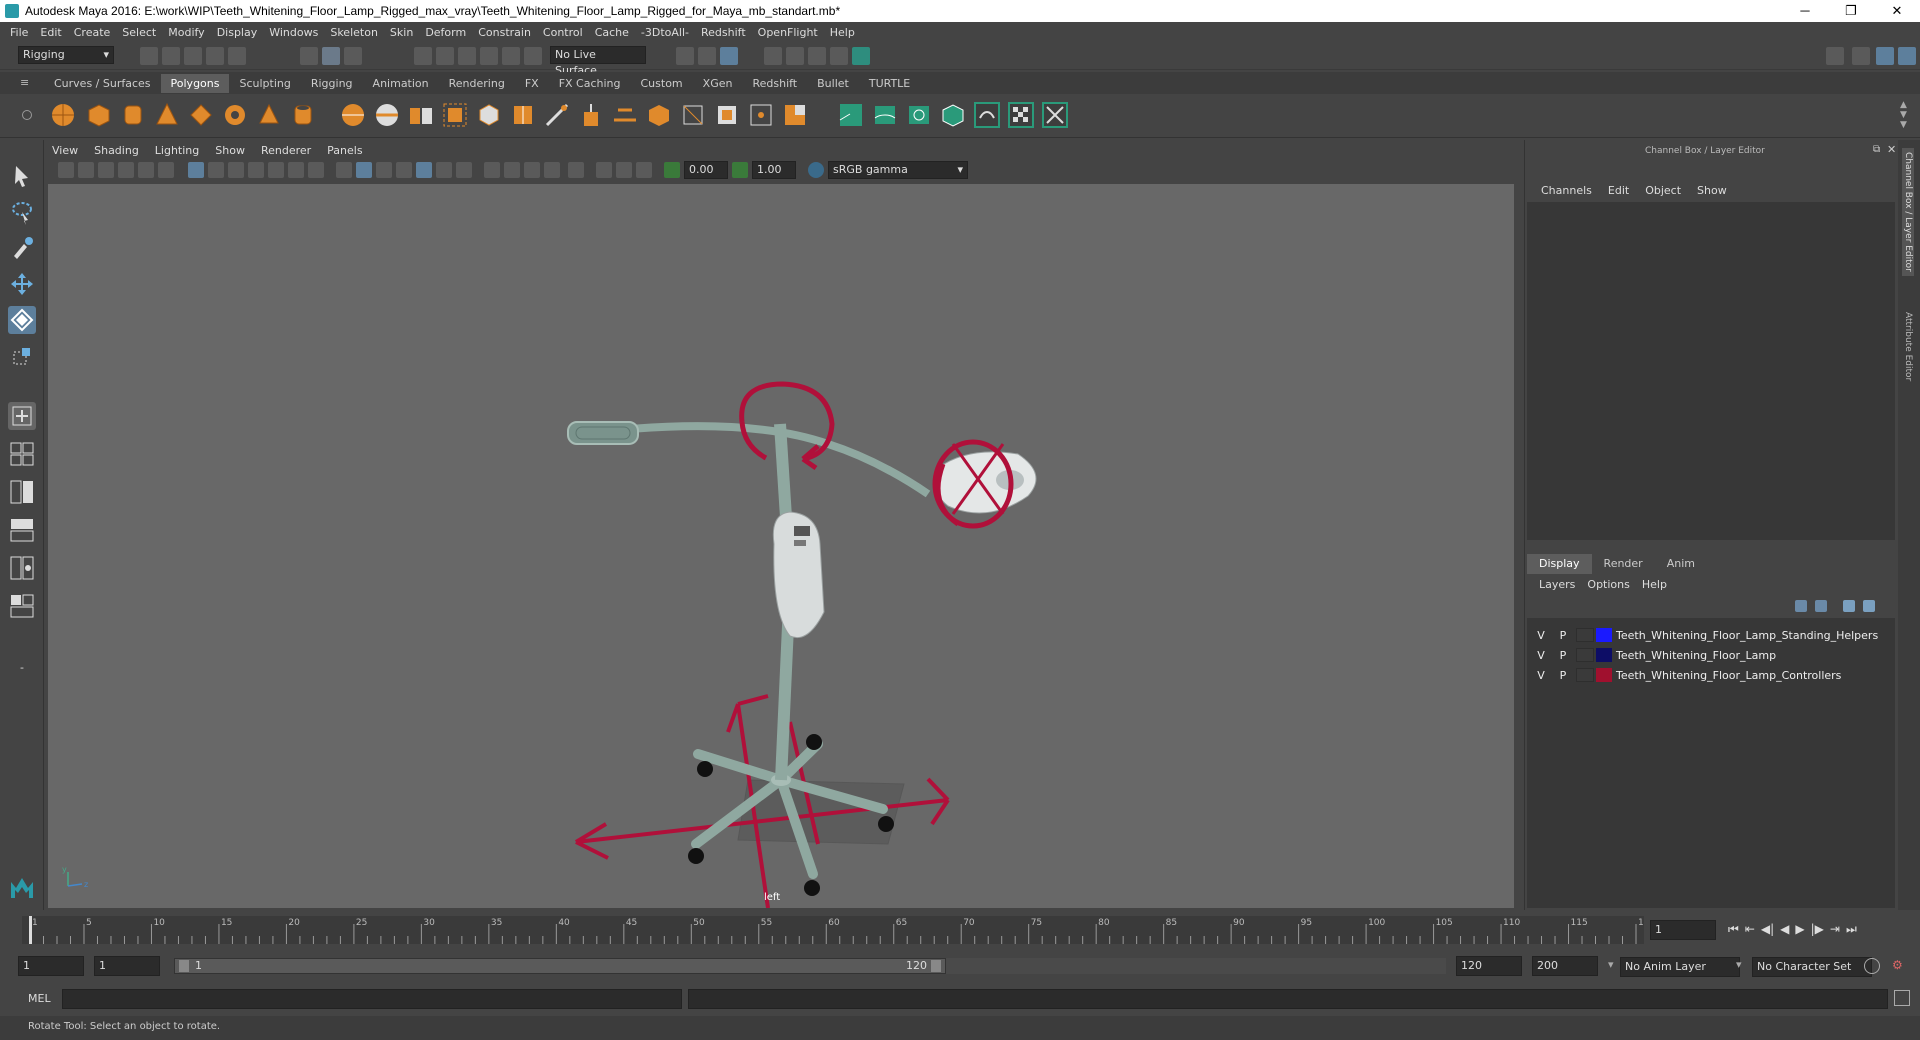 The width and height of the screenshot is (1920, 1040). Describe the element at coordinates (106, 170) in the screenshot. I see `bookmark-icon` at that location.